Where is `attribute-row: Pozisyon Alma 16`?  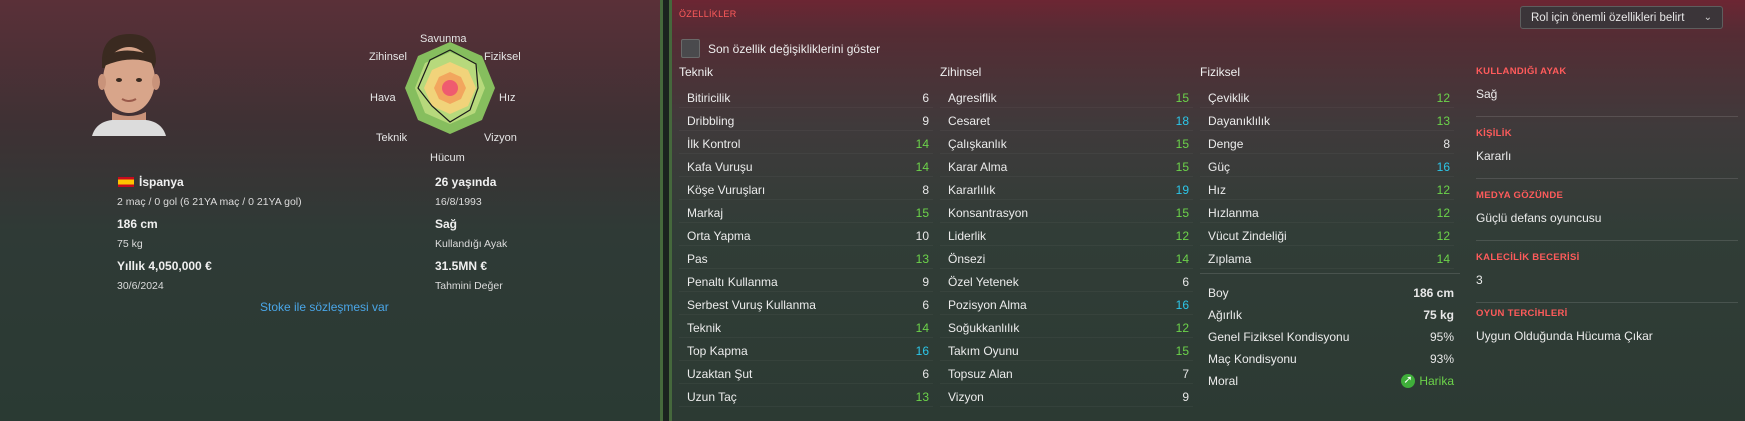
attribute-row: Pozisyon Alma 16 is located at coordinates (1066, 305).